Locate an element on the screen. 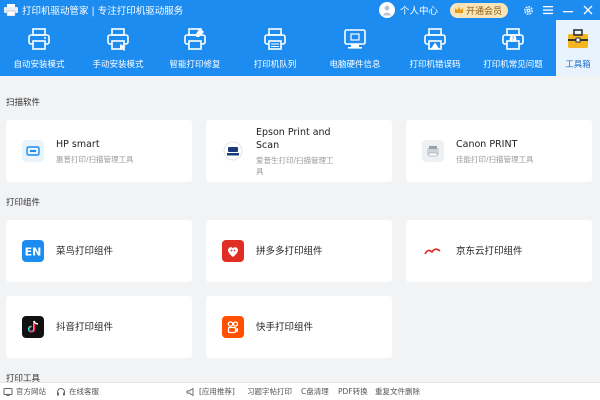 This screenshot has height=400, width=600. crown-icon is located at coordinates (458, 9).